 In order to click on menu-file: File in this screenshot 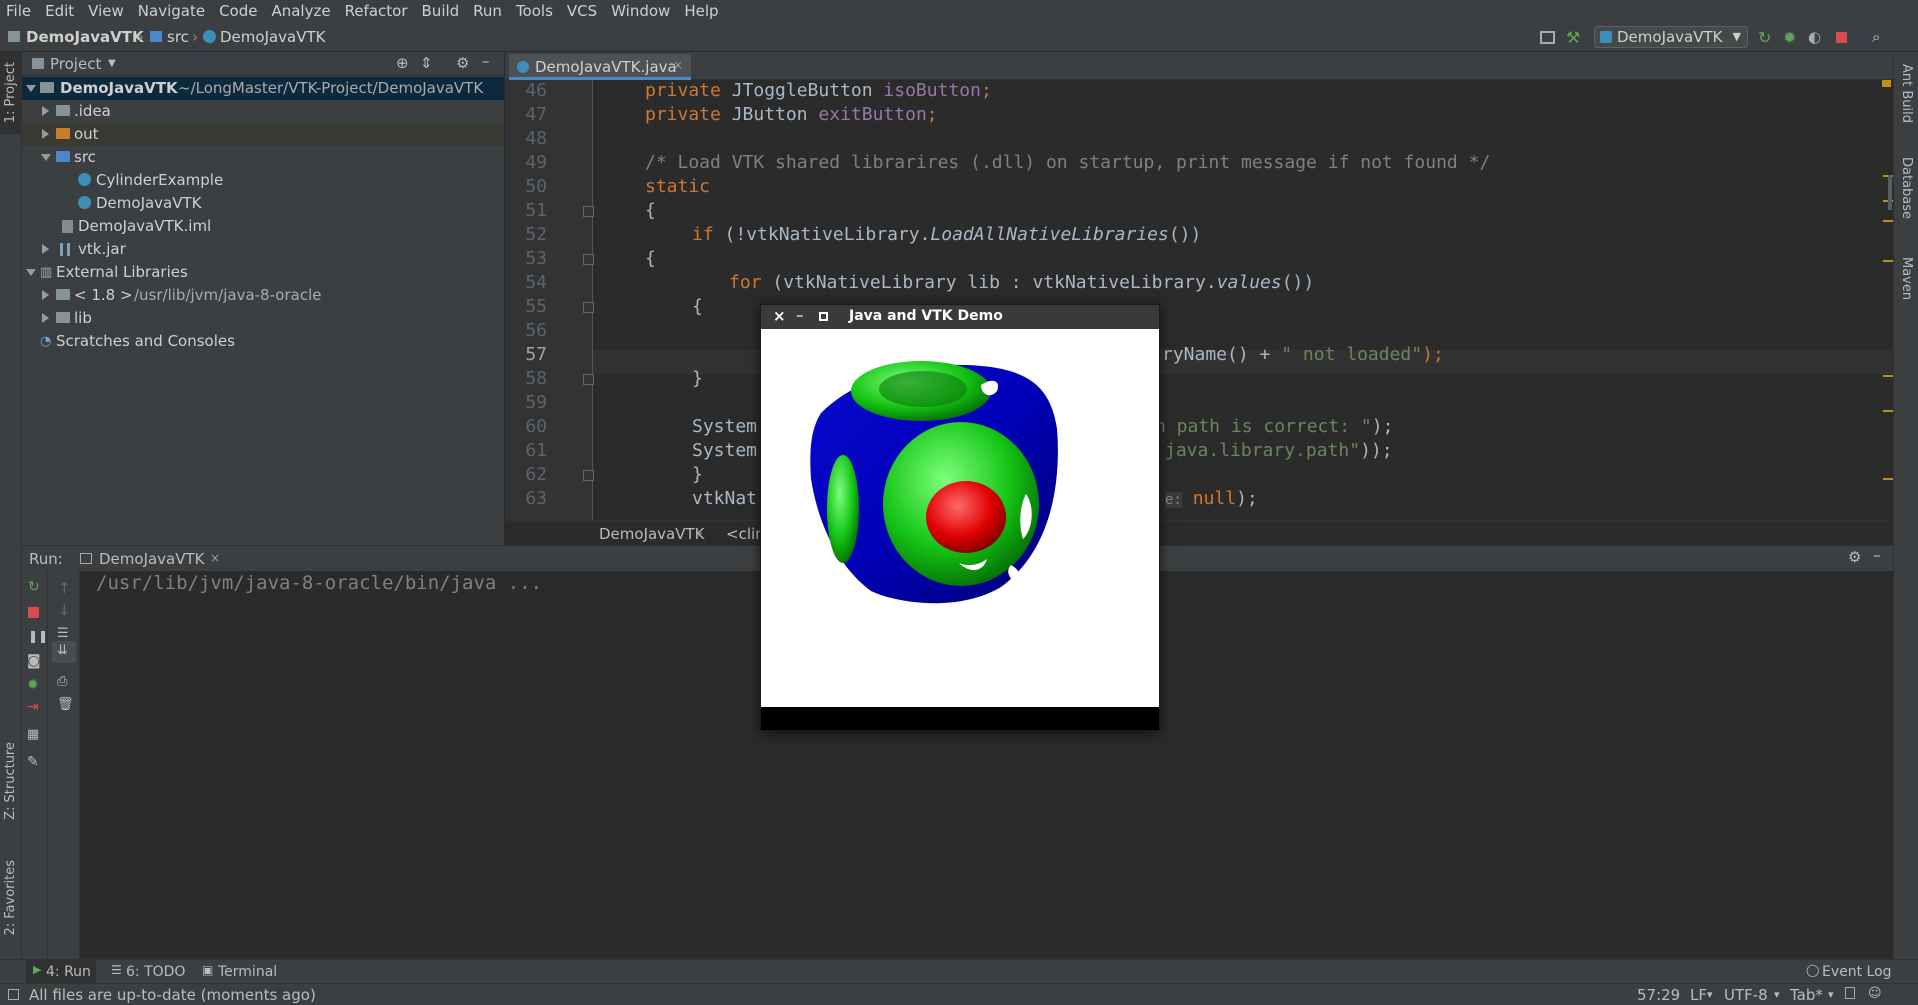, I will do `click(19, 11)`.